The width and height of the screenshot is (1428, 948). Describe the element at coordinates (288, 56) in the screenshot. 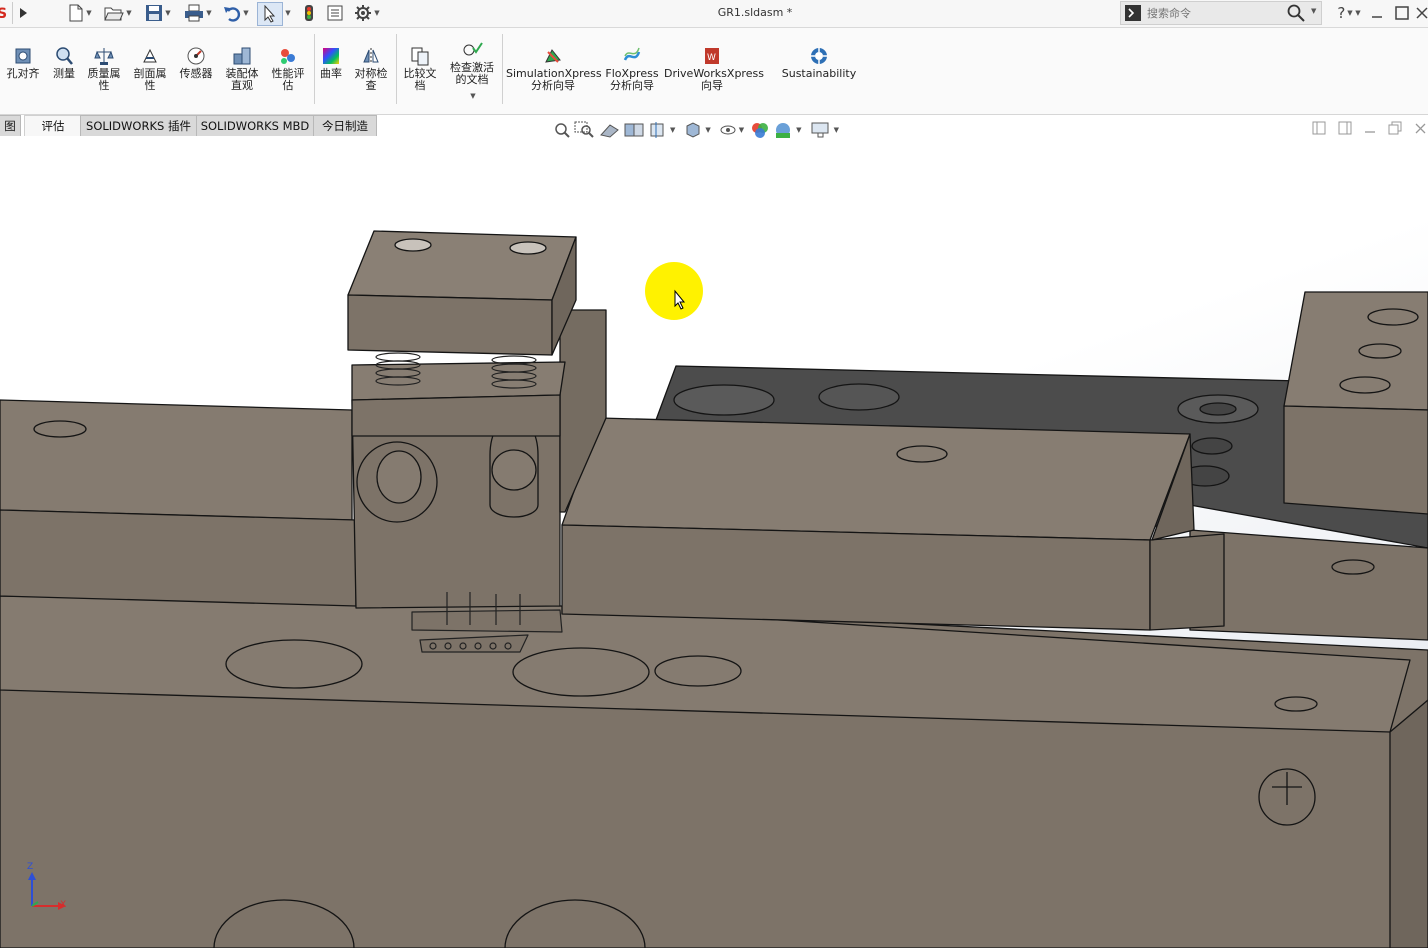

I see `performance-evaluation-icon` at that location.